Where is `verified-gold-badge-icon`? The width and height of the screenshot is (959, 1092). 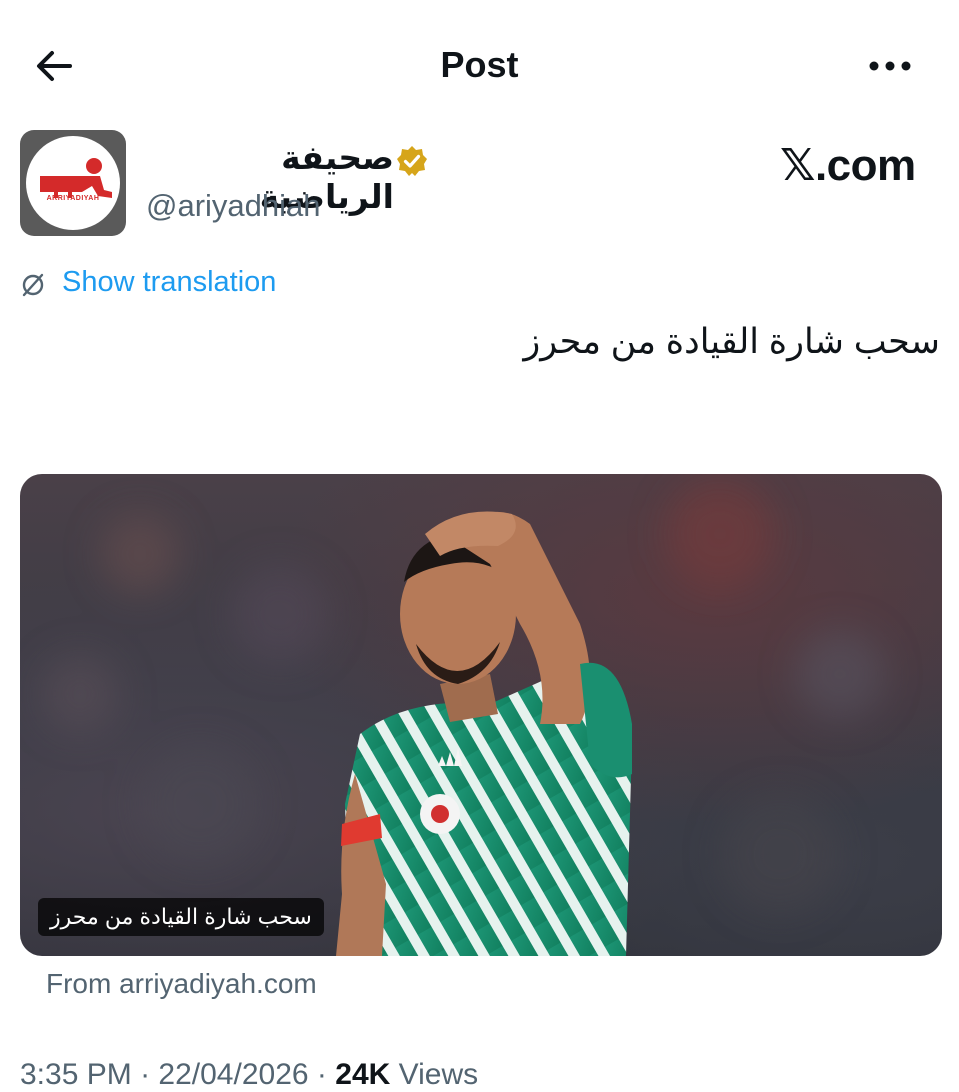
verified-gold-badge-icon is located at coordinates (412, 161).